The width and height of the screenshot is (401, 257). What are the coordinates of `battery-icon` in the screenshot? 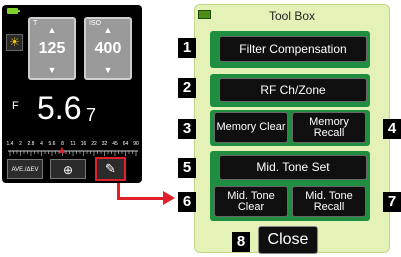 It's located at (13, 11).